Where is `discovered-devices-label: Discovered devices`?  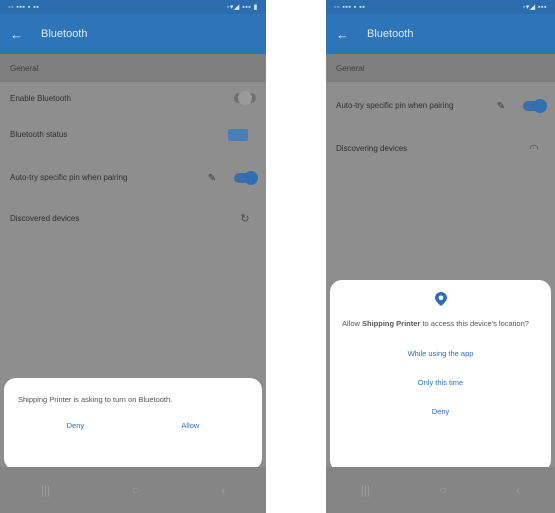 discovered-devices-label: Discovered devices is located at coordinates (45, 218).